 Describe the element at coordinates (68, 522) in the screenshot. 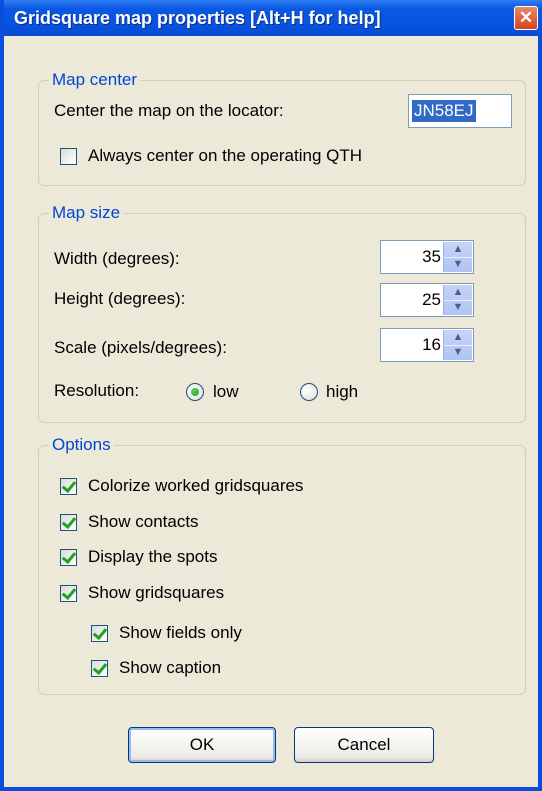

I see `show-contacts-checkbox` at that location.